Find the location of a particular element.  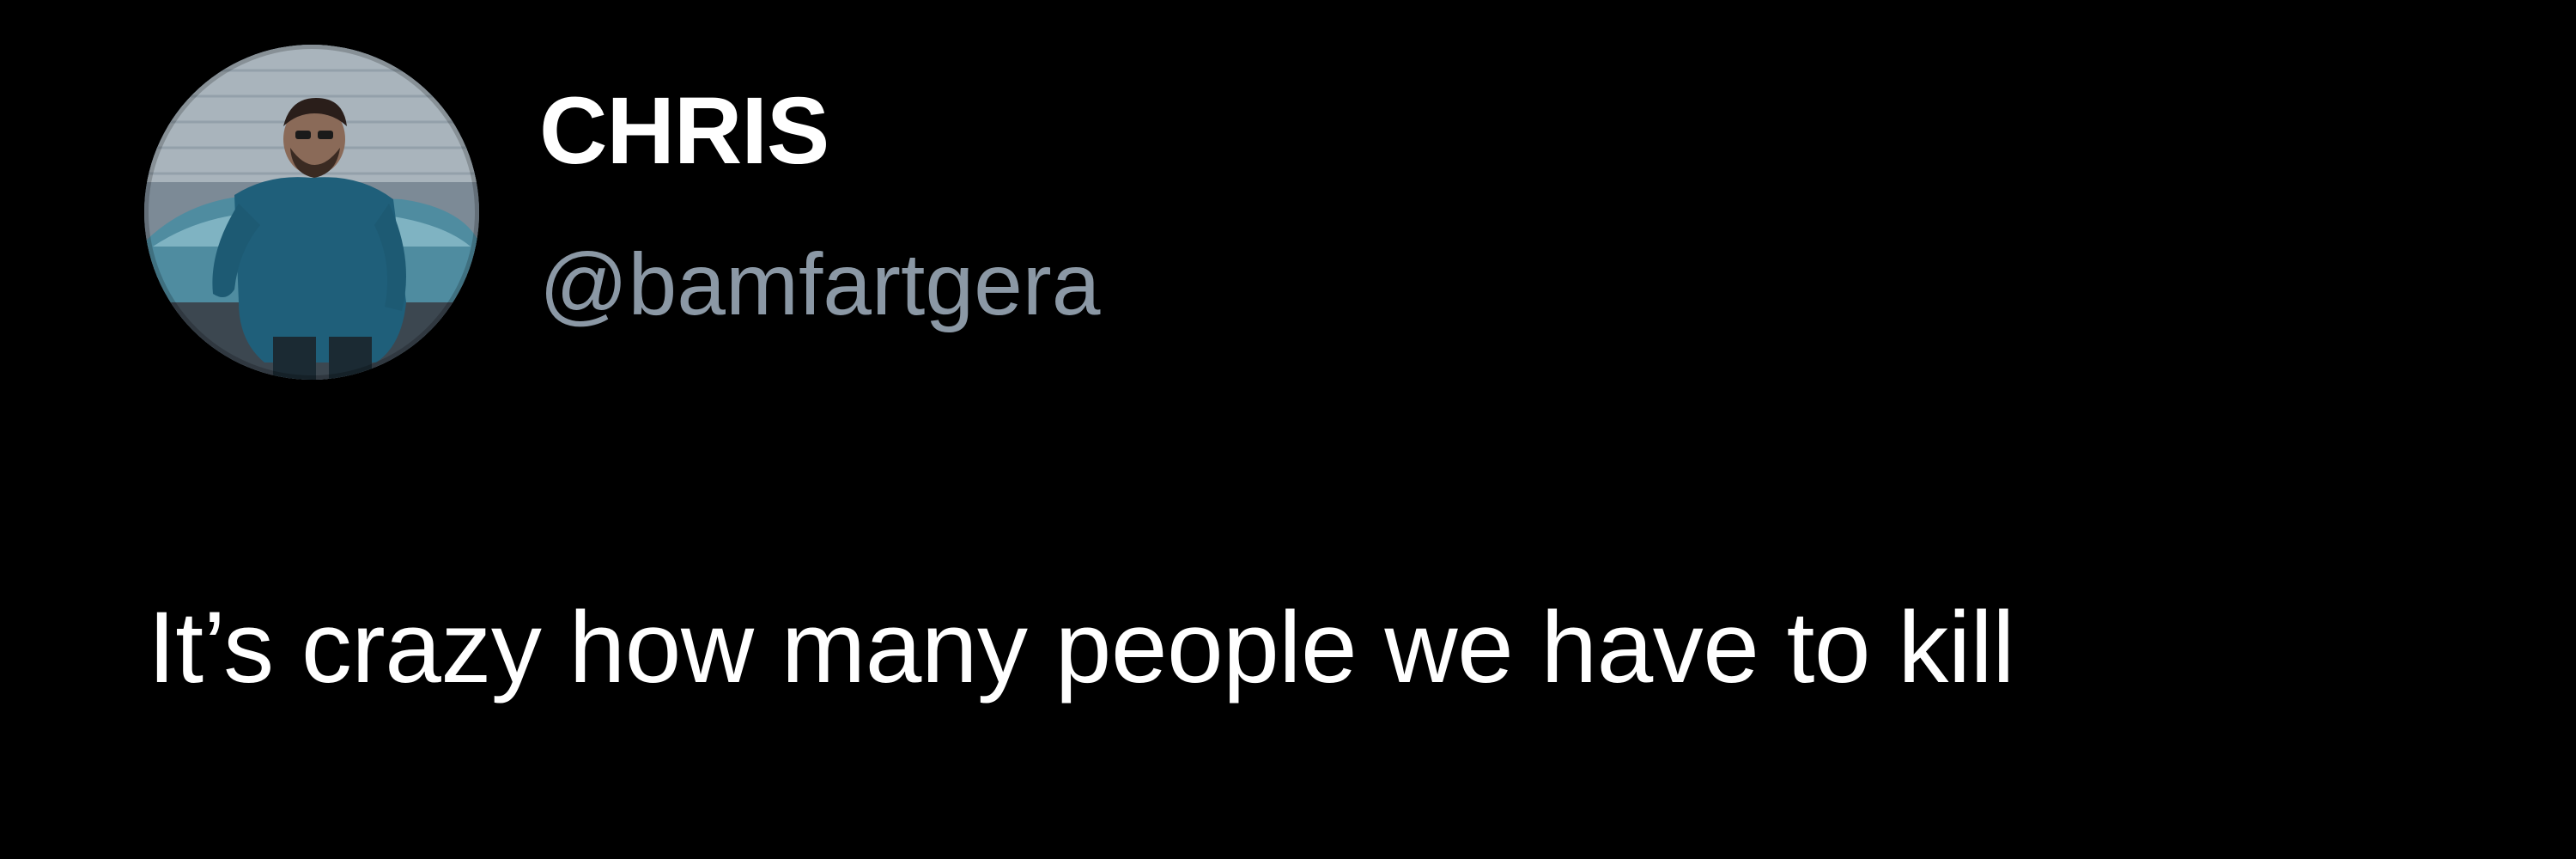

user-handle: @bamfartgera is located at coordinates (820, 285).